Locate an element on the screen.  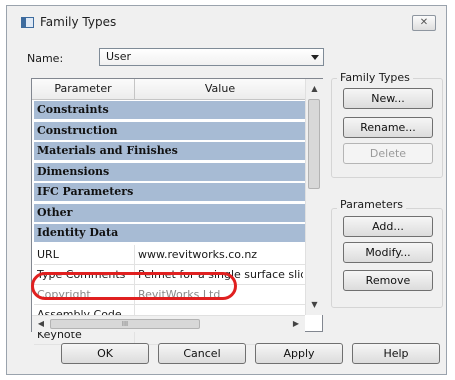
close-button: ✕ is located at coordinates (424, 23).